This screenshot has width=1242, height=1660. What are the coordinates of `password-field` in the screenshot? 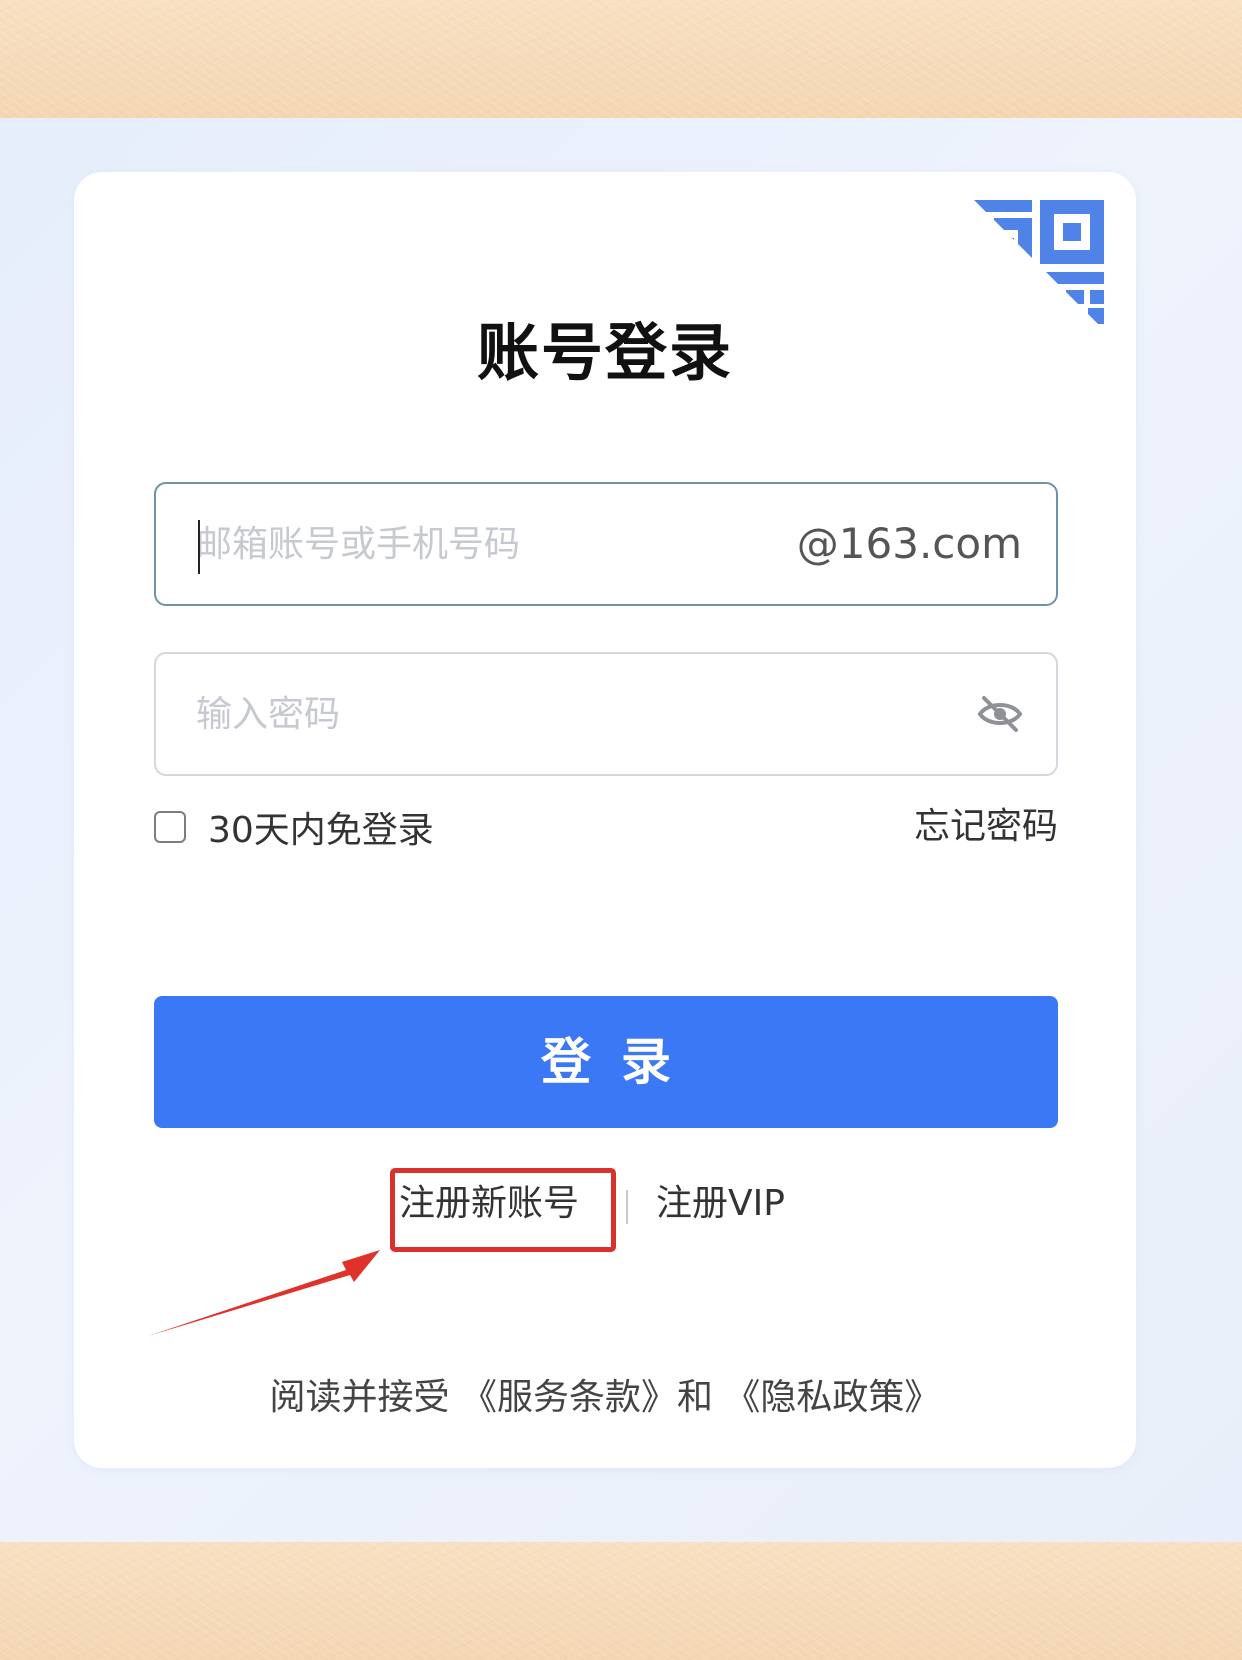 It's located at (606, 714).